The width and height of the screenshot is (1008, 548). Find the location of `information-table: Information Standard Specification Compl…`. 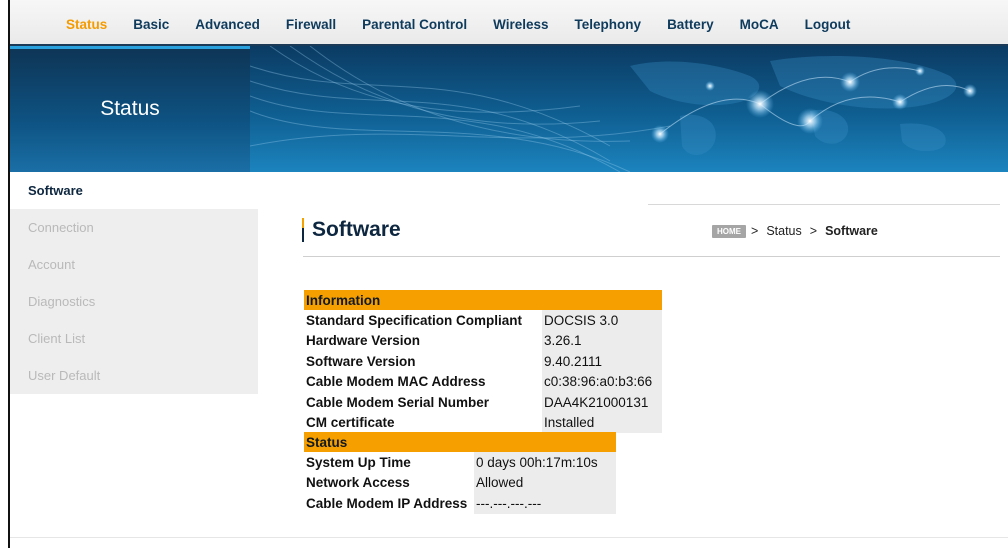

information-table: Information Standard Specification Compl… is located at coordinates (483, 361).